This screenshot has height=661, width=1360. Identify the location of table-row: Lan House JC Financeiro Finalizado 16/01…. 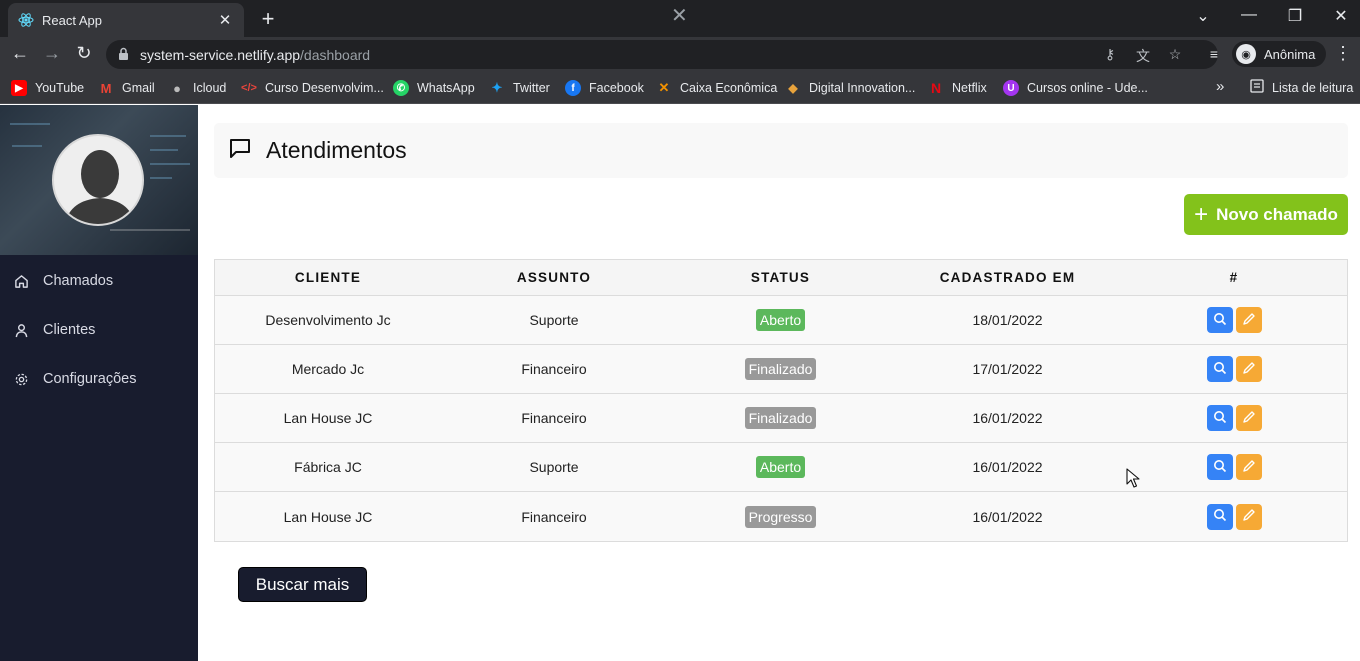
(781, 418).